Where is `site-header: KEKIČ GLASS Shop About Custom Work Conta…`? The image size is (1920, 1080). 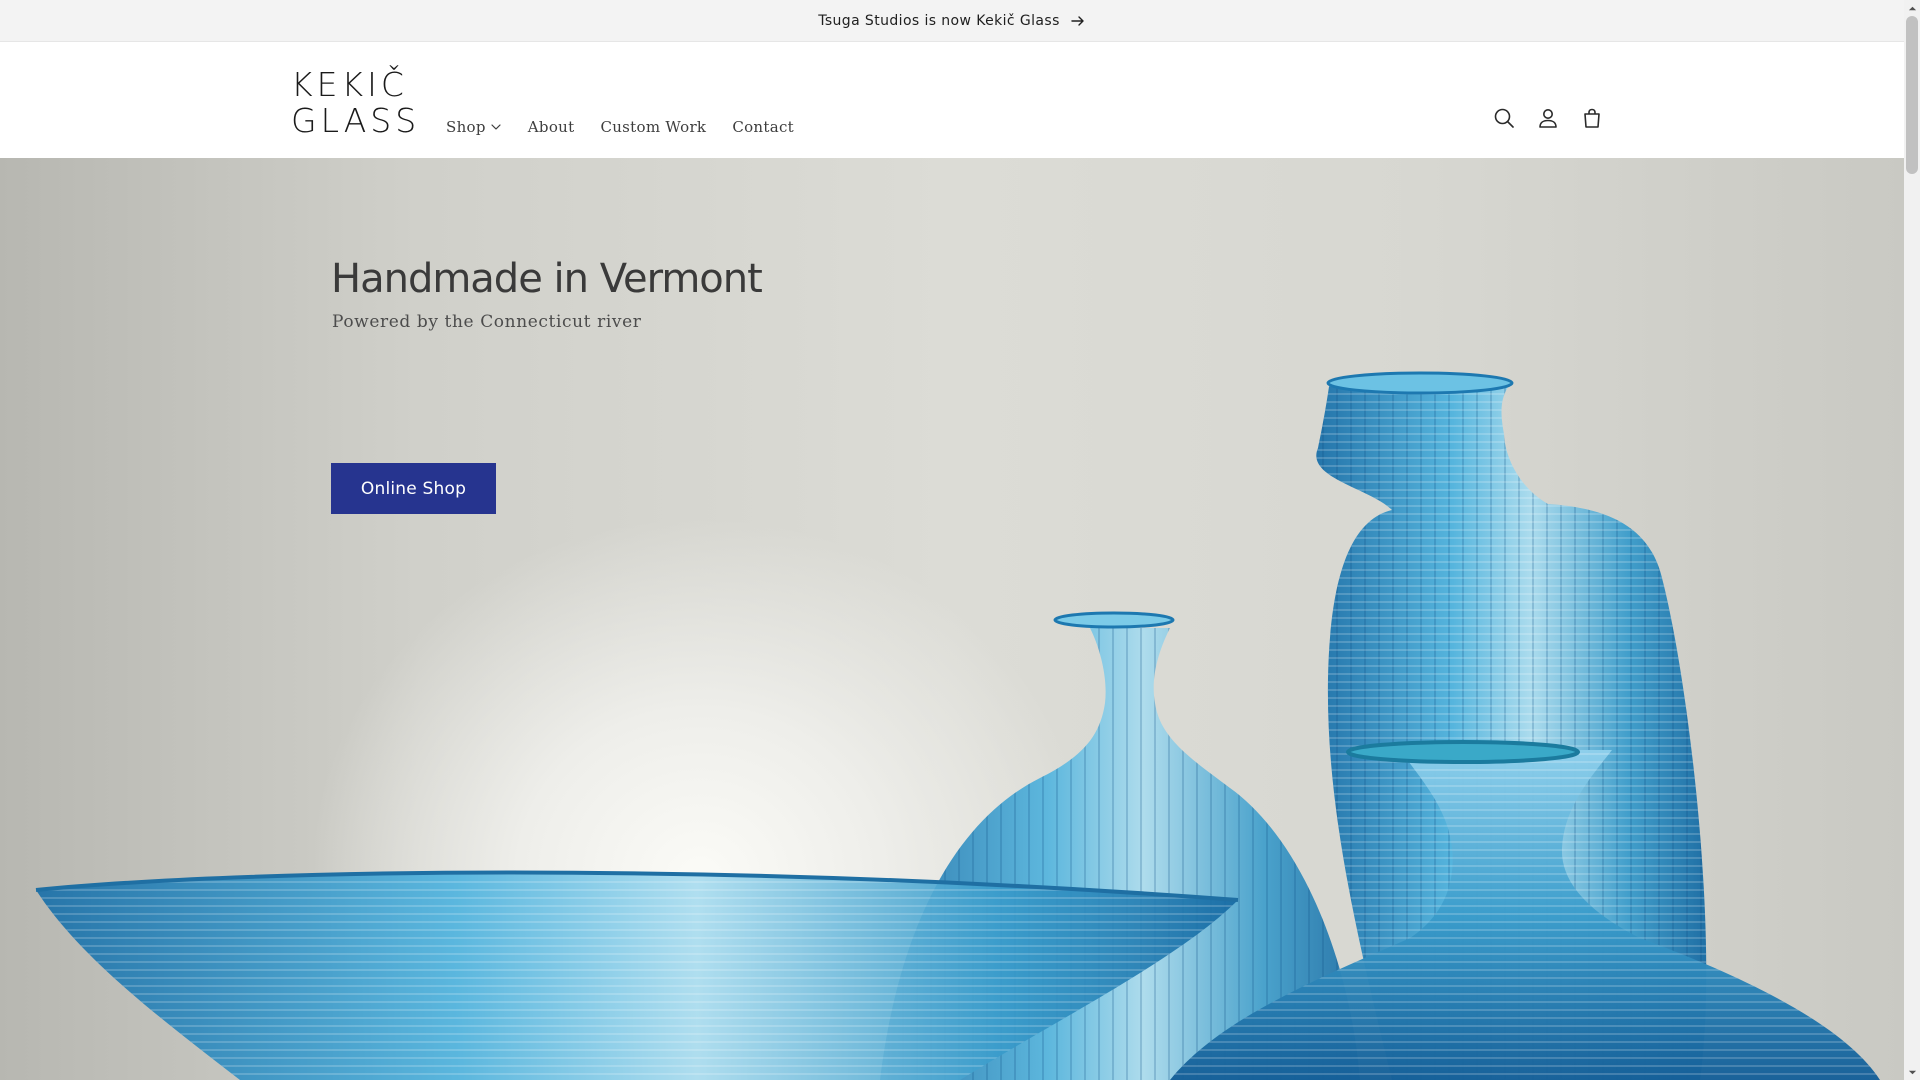
site-header: KEKIČ GLASS Shop About Custom Work Conta… is located at coordinates (952, 100).